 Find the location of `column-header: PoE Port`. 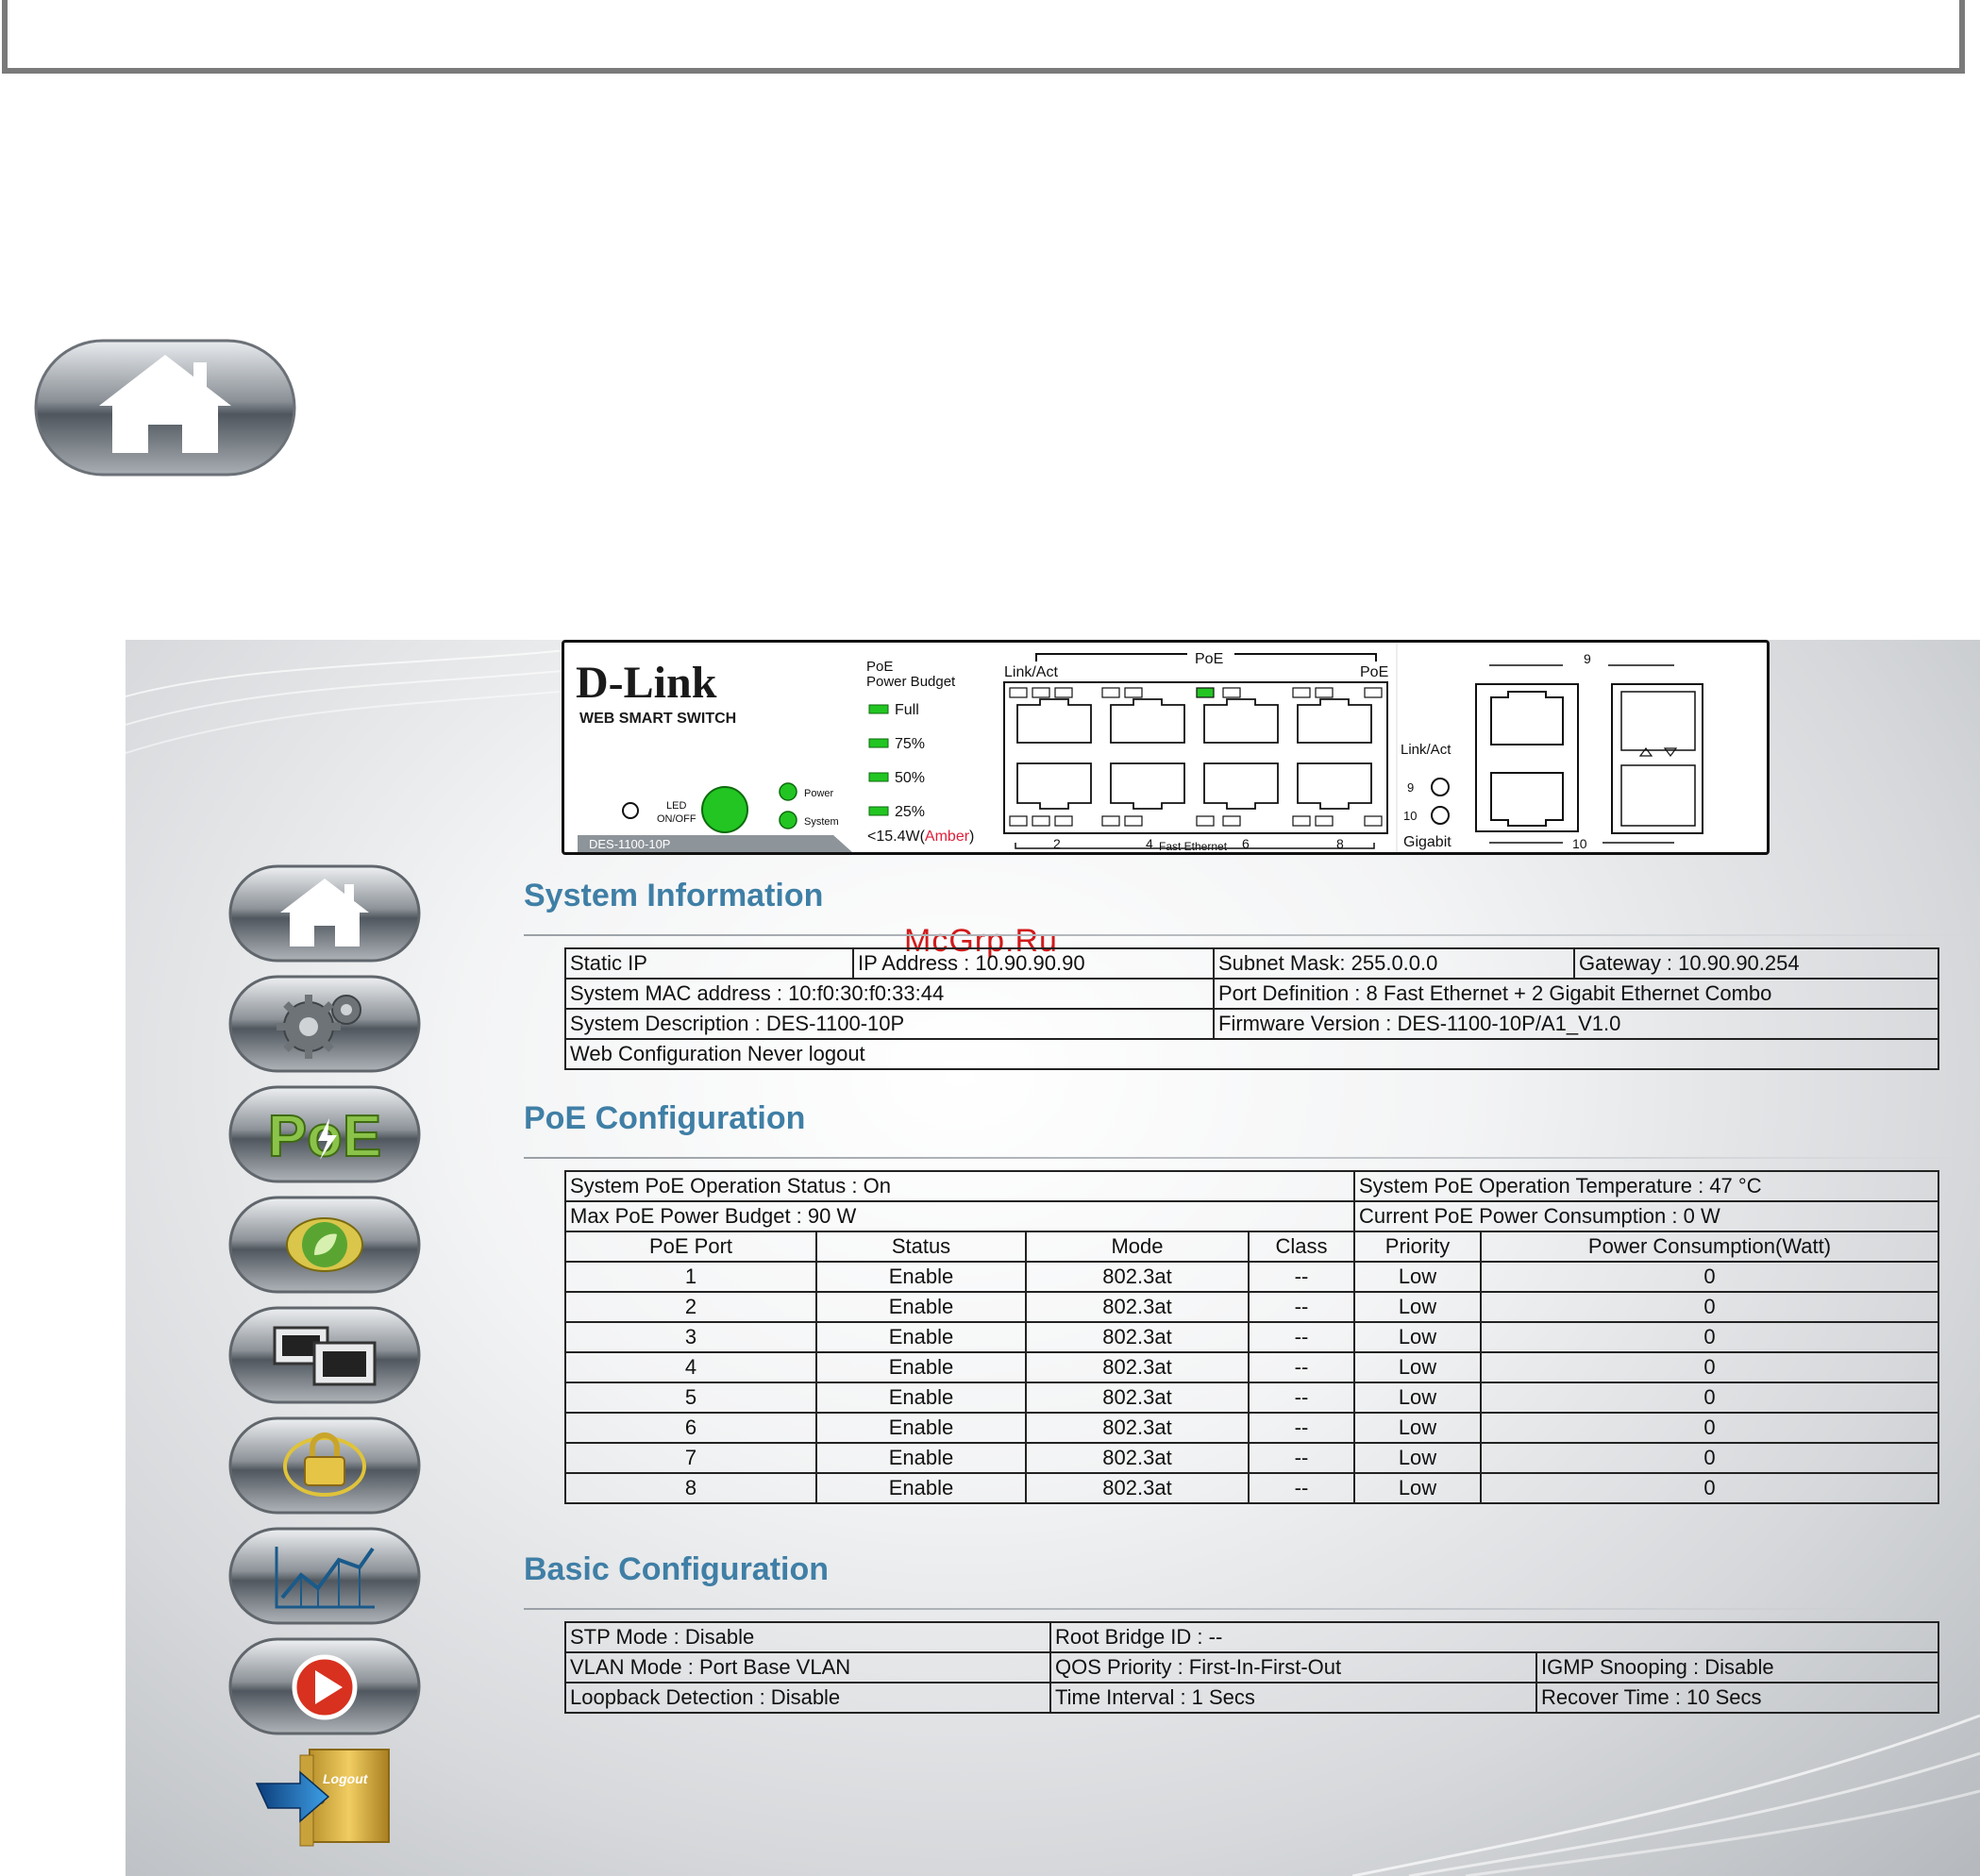

column-header: PoE Port is located at coordinates (690, 1247).